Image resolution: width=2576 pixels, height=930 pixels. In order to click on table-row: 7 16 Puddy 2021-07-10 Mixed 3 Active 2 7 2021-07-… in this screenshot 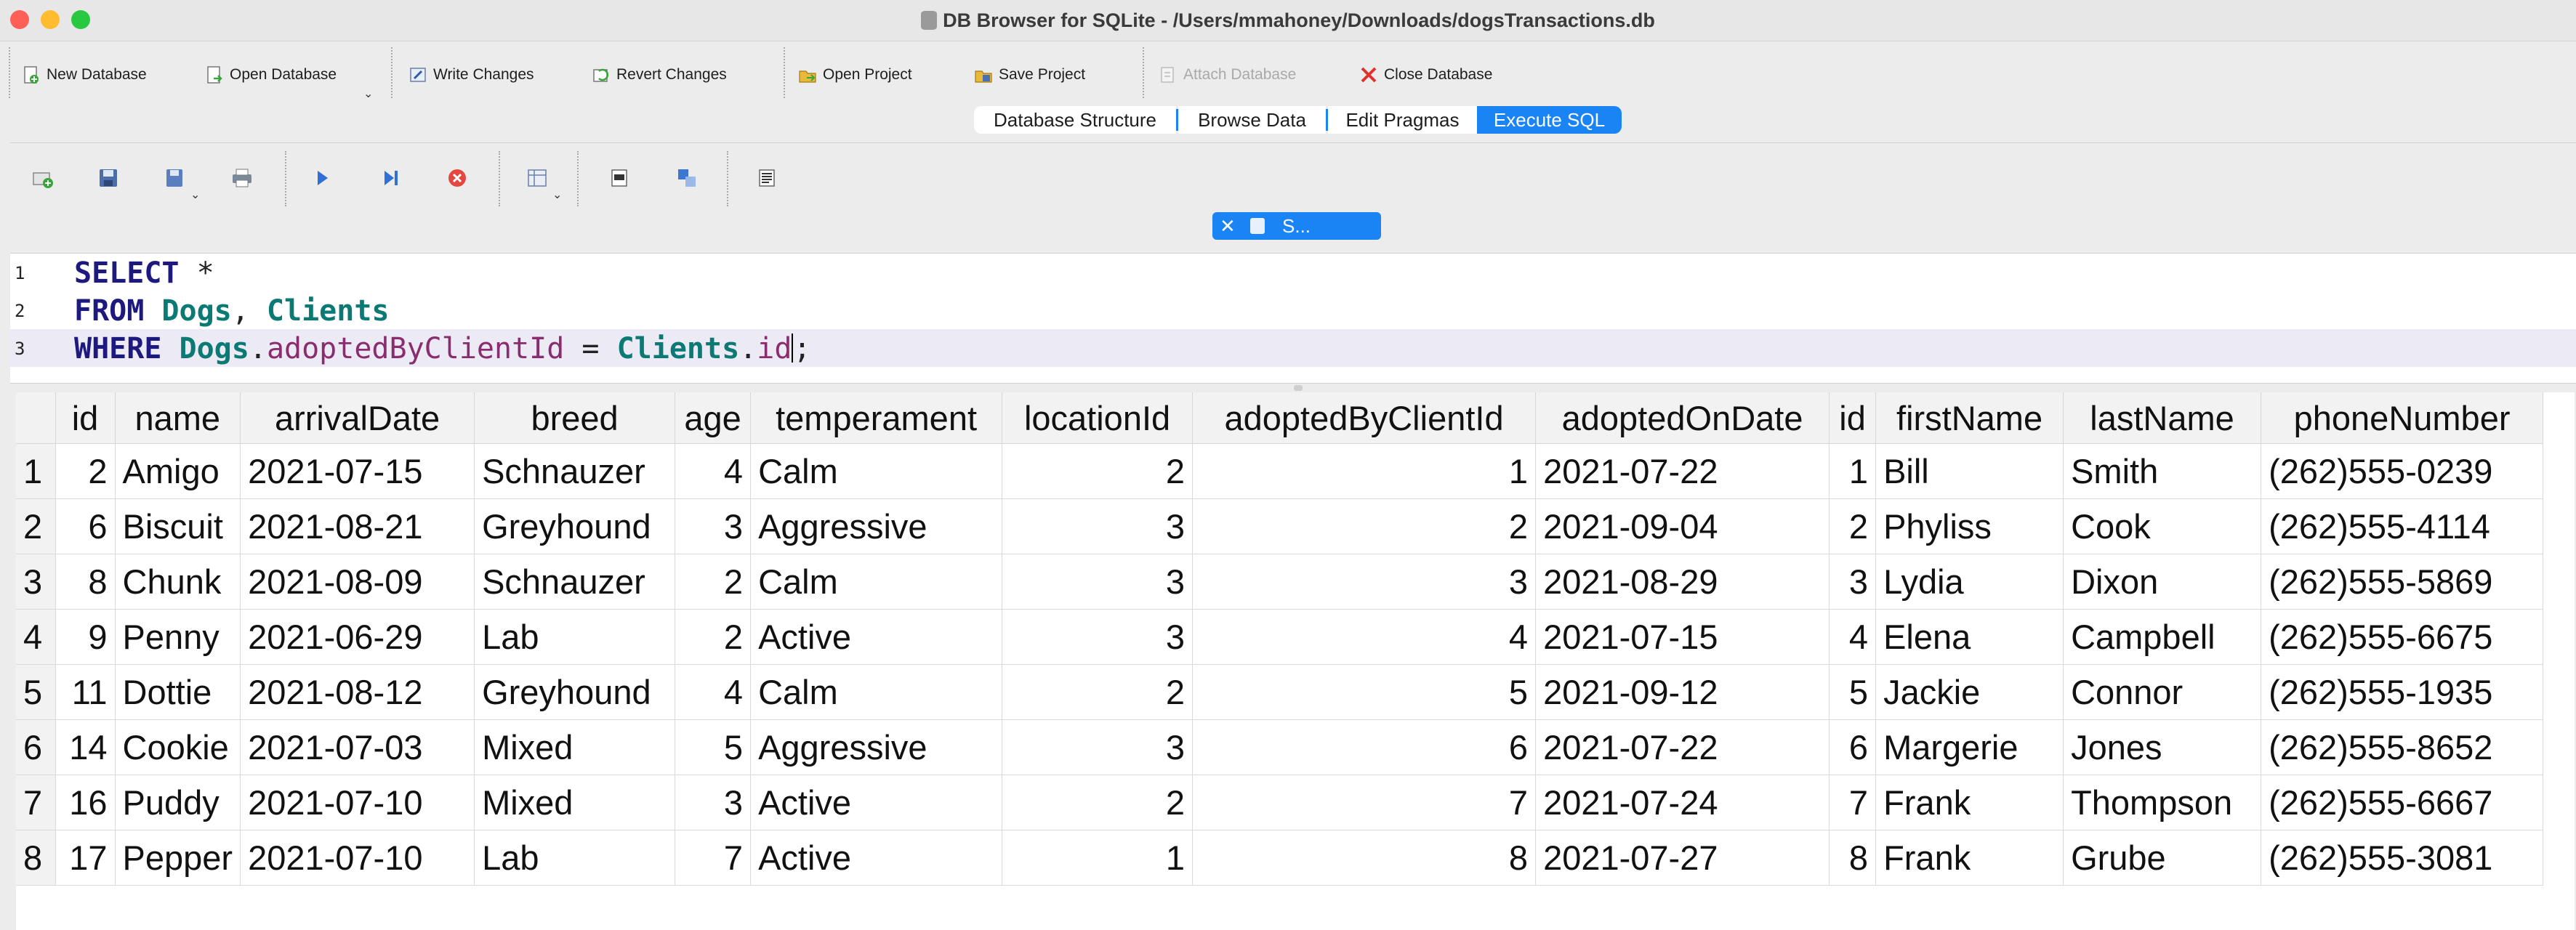, I will do `click(1280, 802)`.